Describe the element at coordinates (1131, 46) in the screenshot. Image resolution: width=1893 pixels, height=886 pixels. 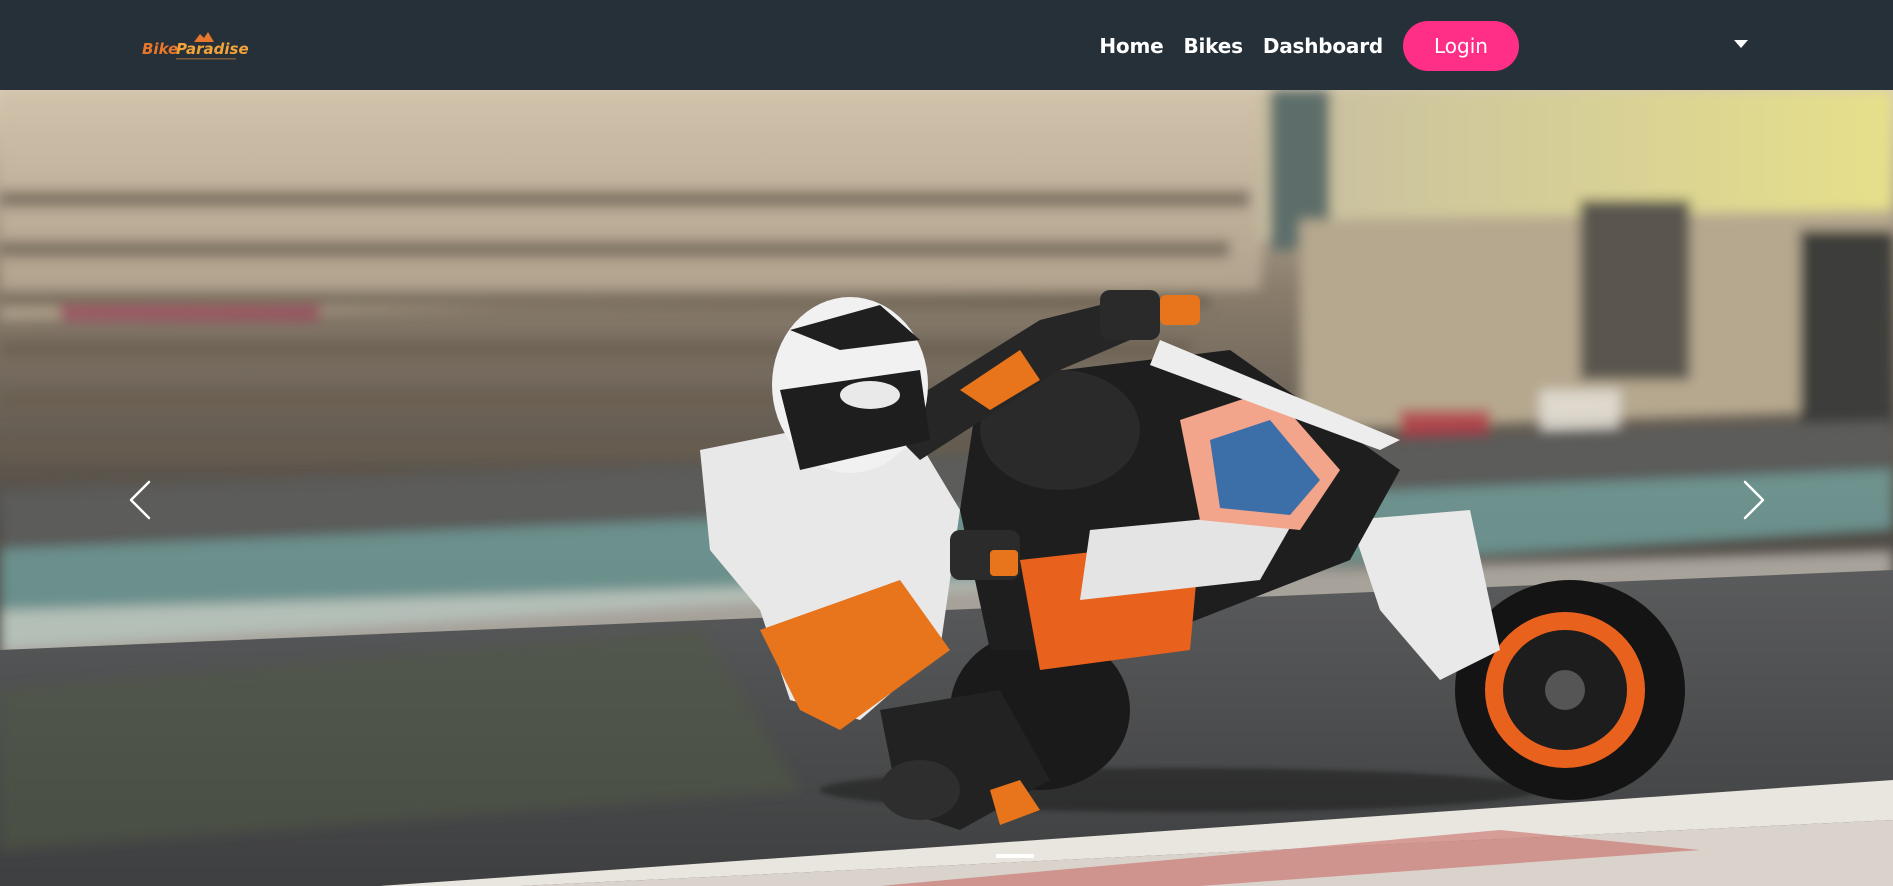
I see `nav-link-home: Home` at that location.